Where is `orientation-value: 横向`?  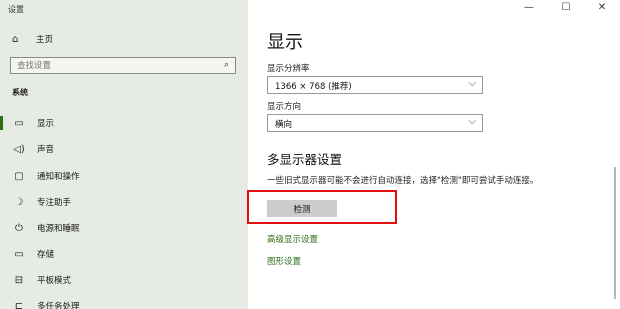
orientation-value: 横向 is located at coordinates (284, 125).